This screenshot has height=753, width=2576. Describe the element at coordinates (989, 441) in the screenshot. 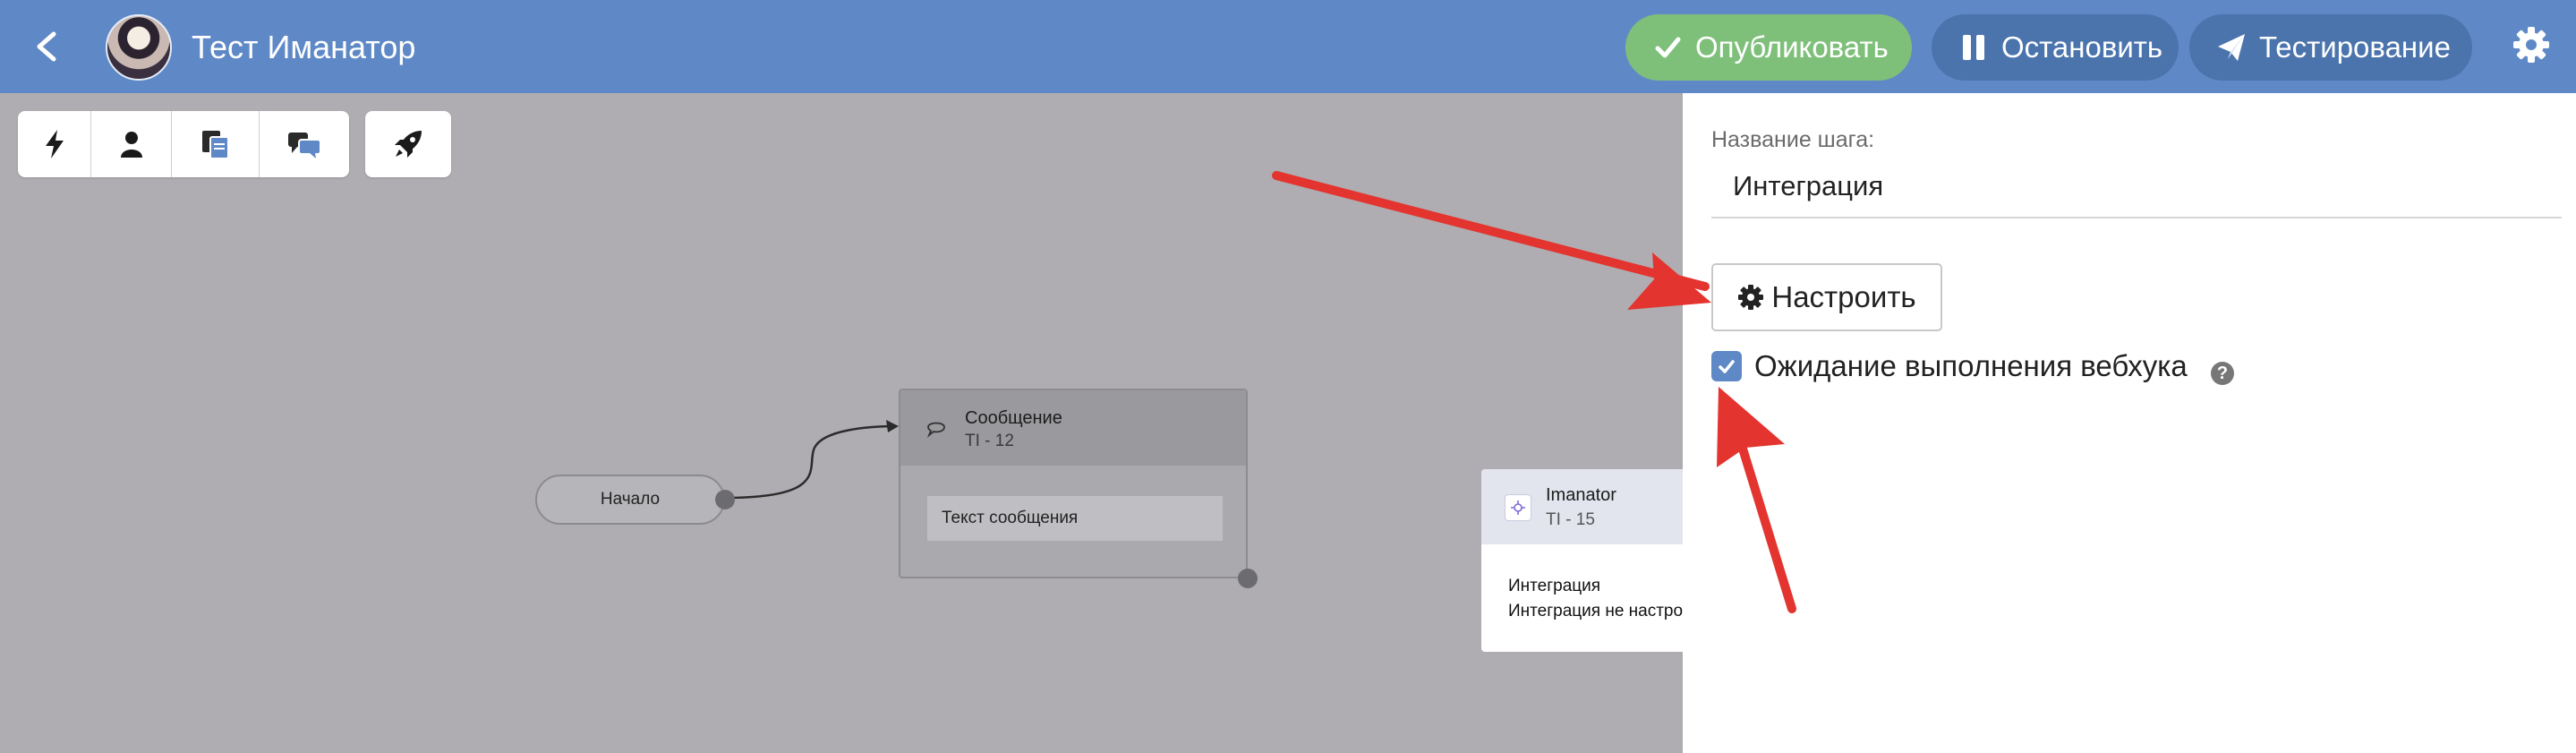

I see `message-node-id: TI - 12` at that location.